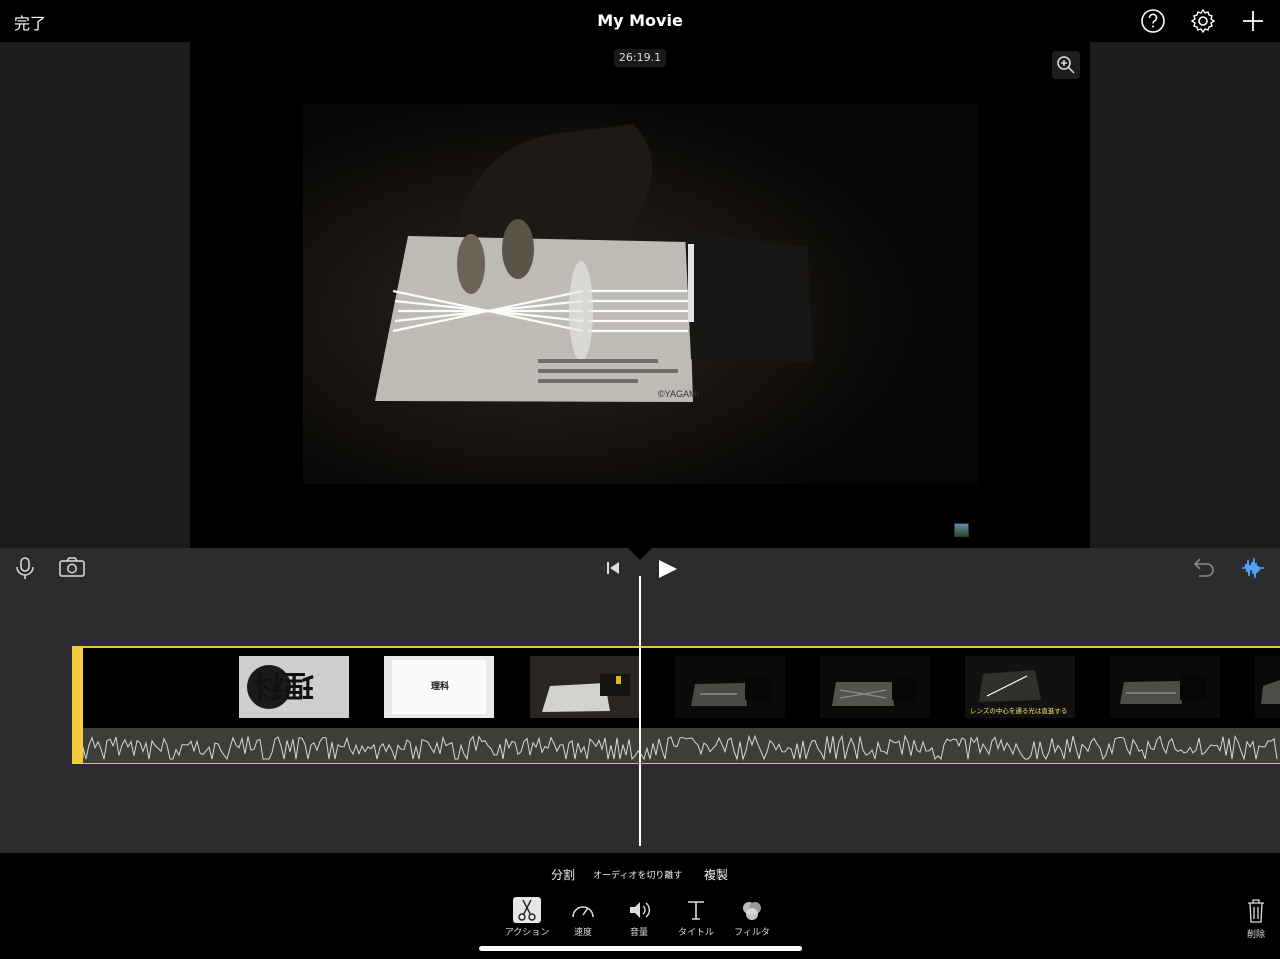  What do you see at coordinates (961, 530) in the screenshot?
I see `camera-preview-thumbnail` at bounding box center [961, 530].